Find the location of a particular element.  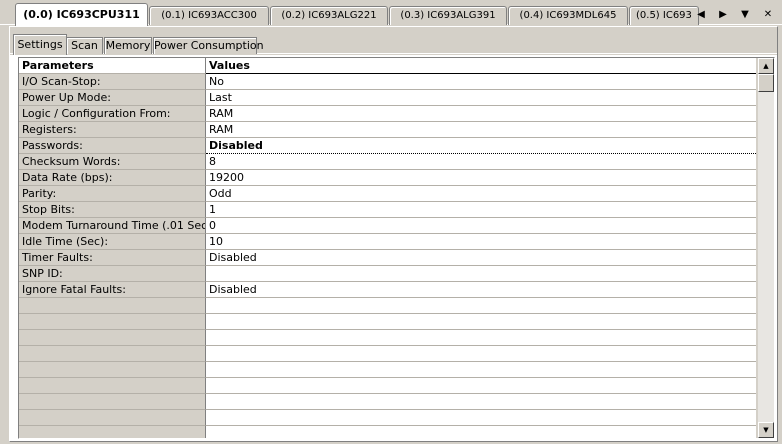

table-row: Data Rate (bps): 19200 is located at coordinates (387, 178).